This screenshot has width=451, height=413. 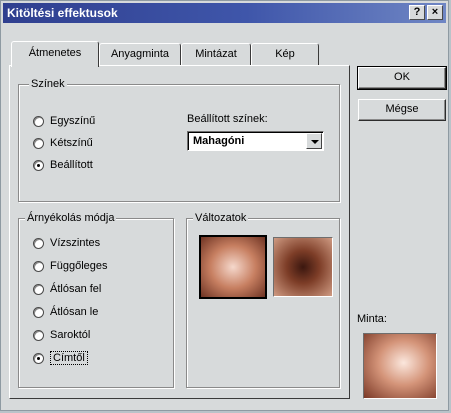 What do you see at coordinates (372, 319) in the screenshot?
I see `sample-label: Minta:` at bounding box center [372, 319].